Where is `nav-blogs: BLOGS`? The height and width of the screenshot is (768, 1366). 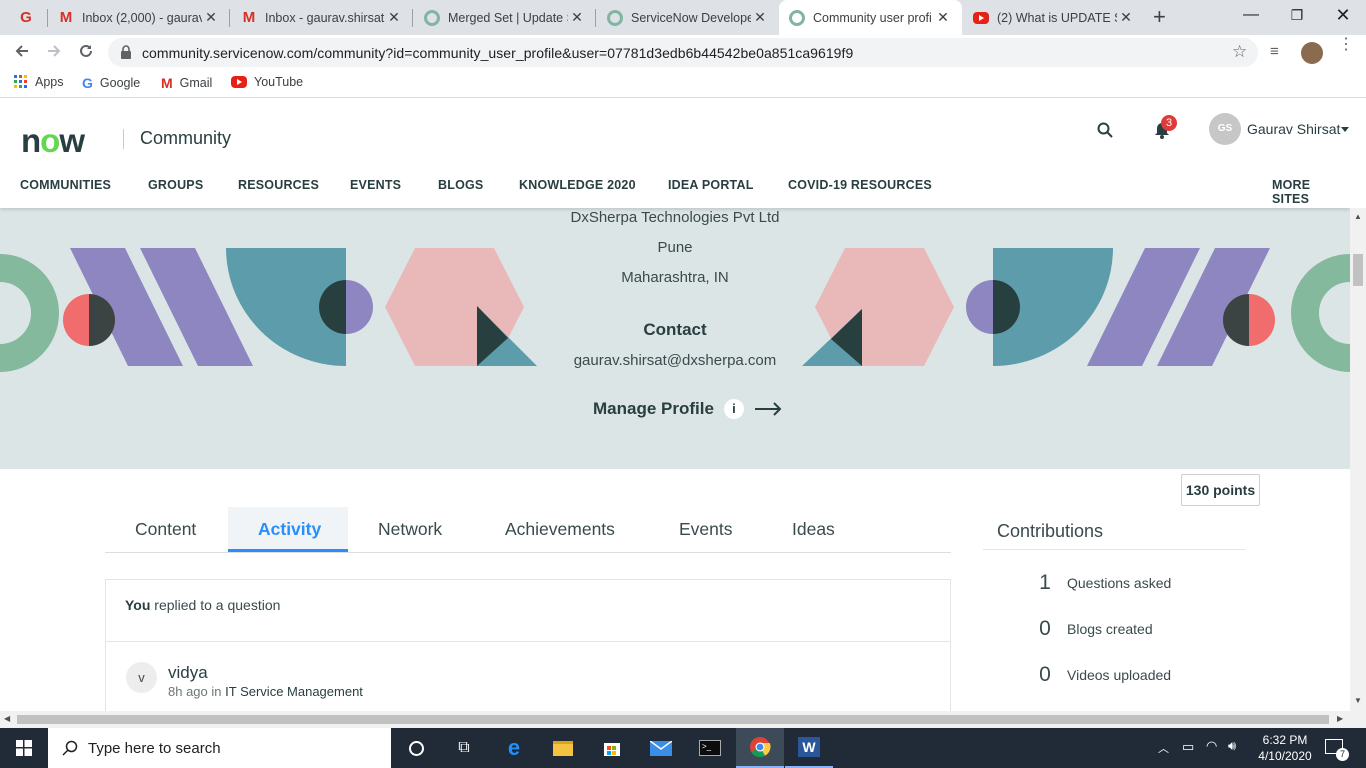 nav-blogs: BLOGS is located at coordinates (460, 185).